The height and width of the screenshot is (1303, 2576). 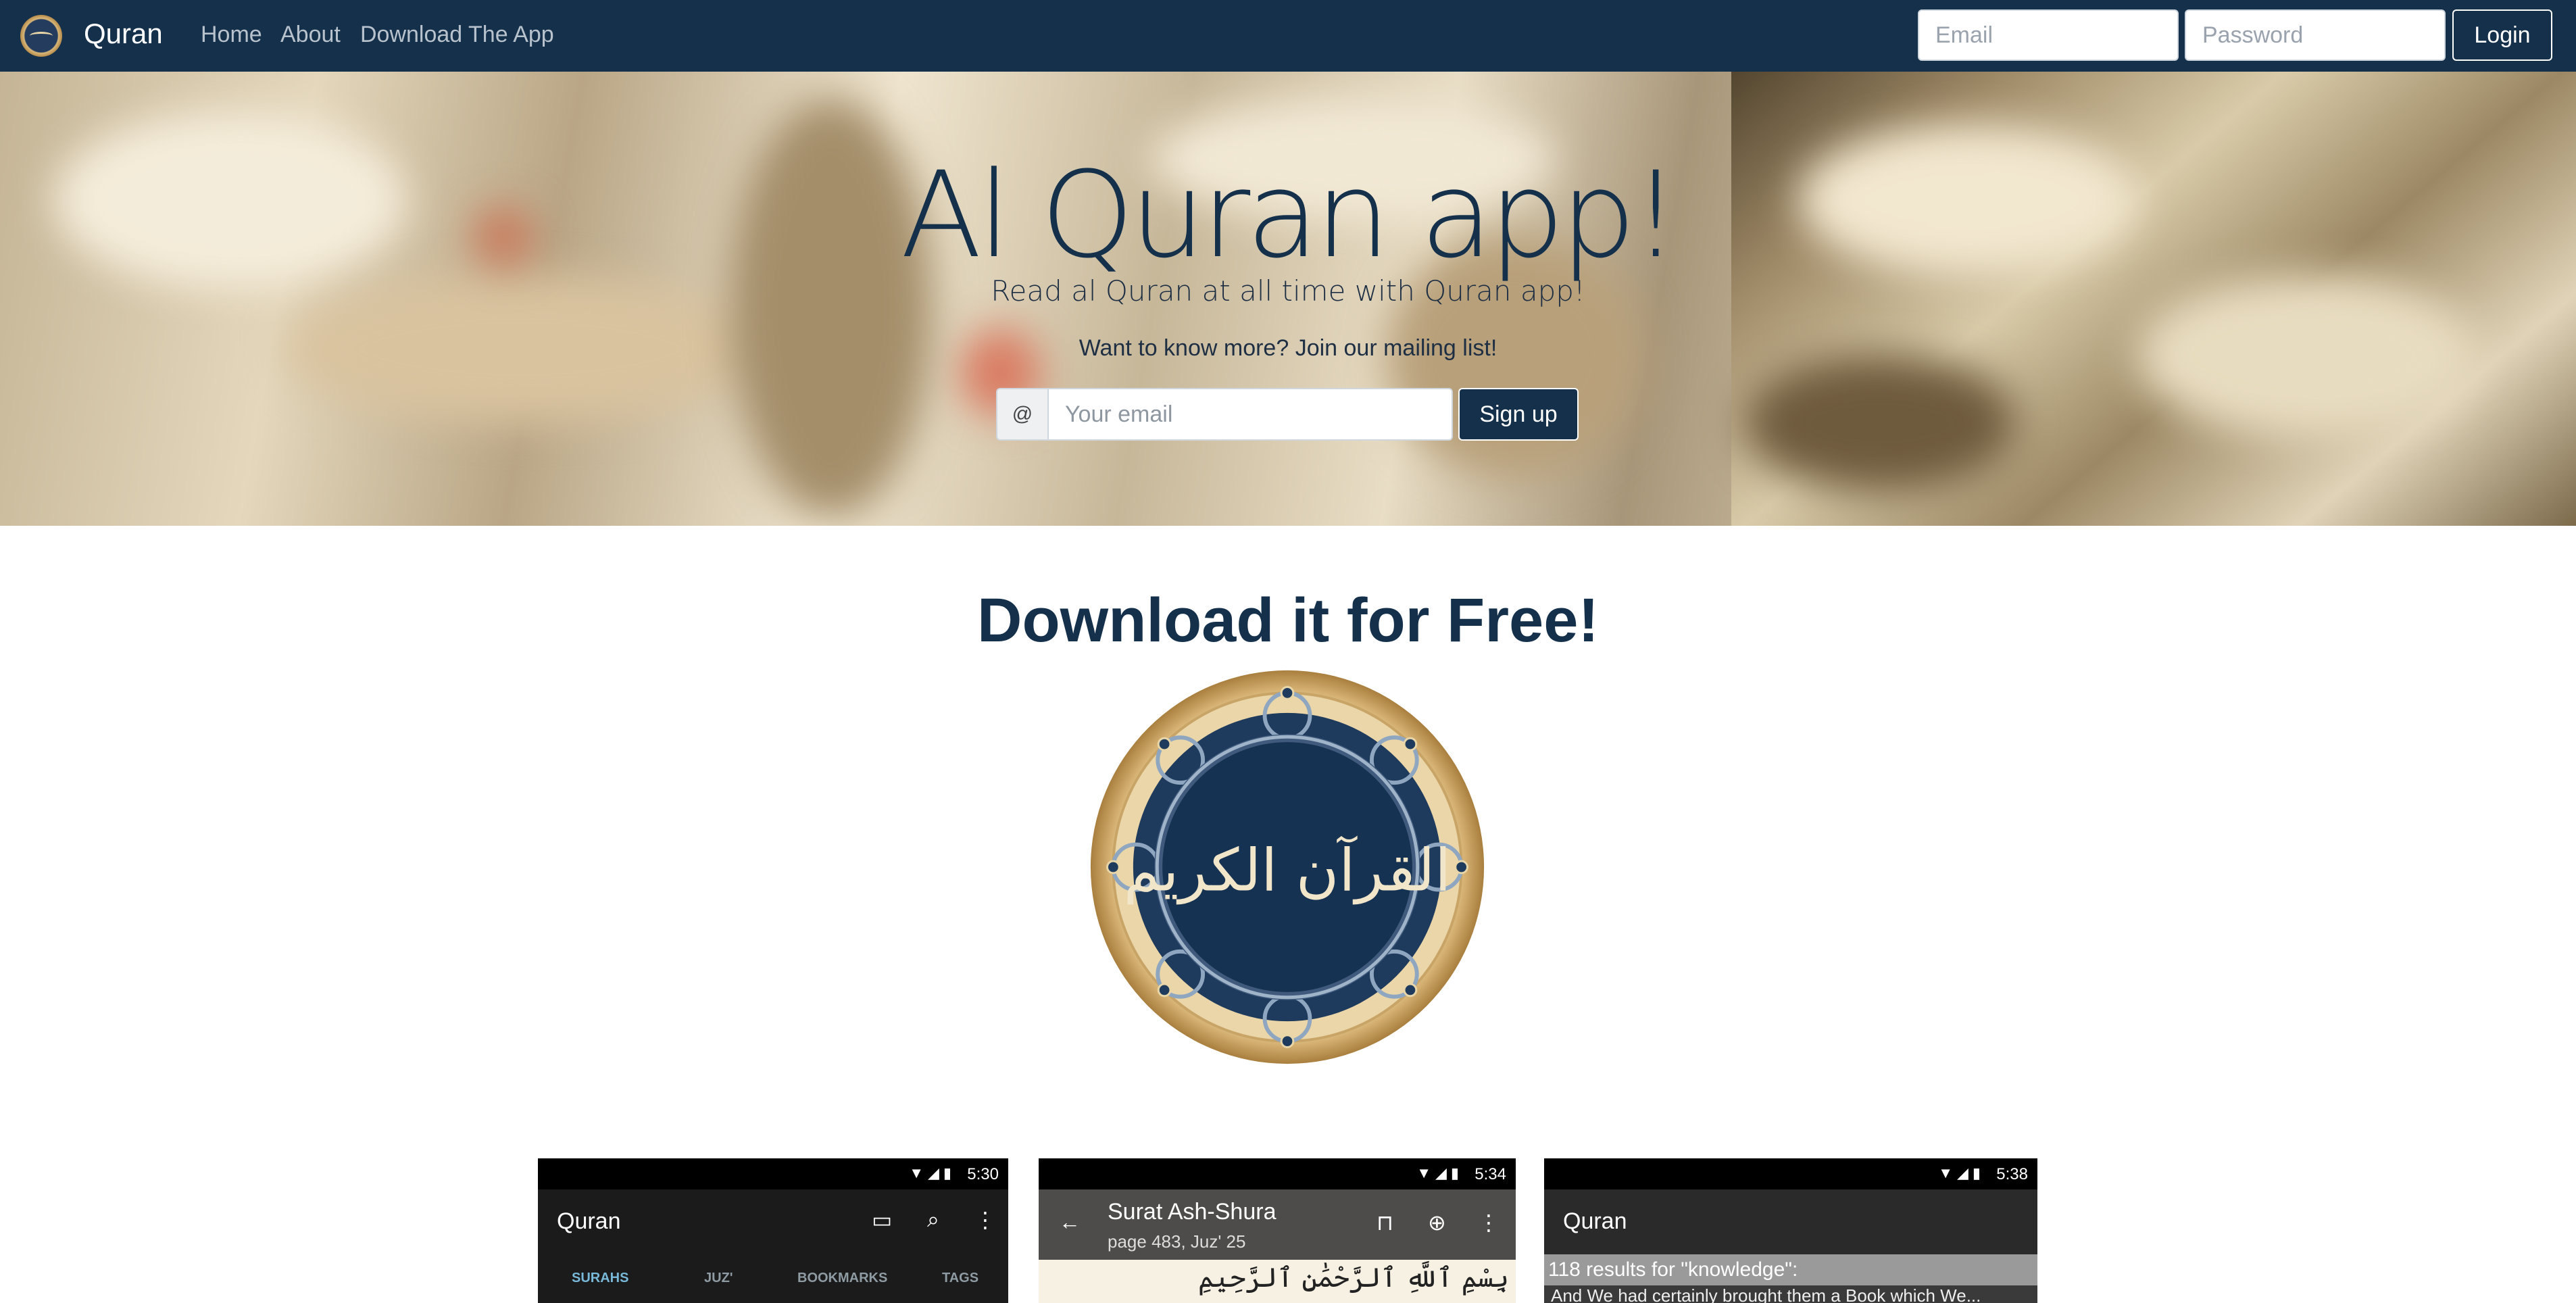 I want to click on tab-bar: SURAHS JUZ' BOOKMARKS TAGS, so click(x=773, y=1278).